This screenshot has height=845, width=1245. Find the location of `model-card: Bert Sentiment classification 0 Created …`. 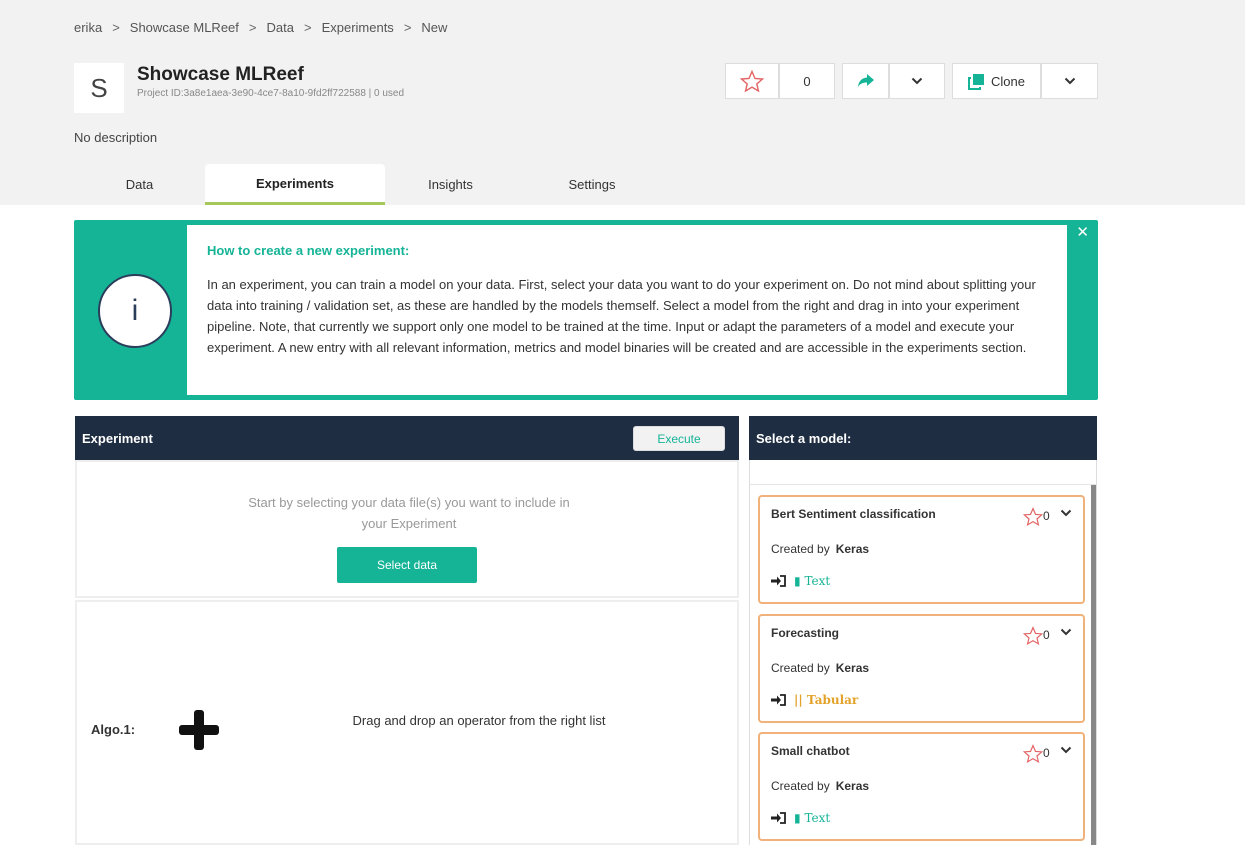

model-card: Bert Sentiment classification 0 Created … is located at coordinates (921, 549).